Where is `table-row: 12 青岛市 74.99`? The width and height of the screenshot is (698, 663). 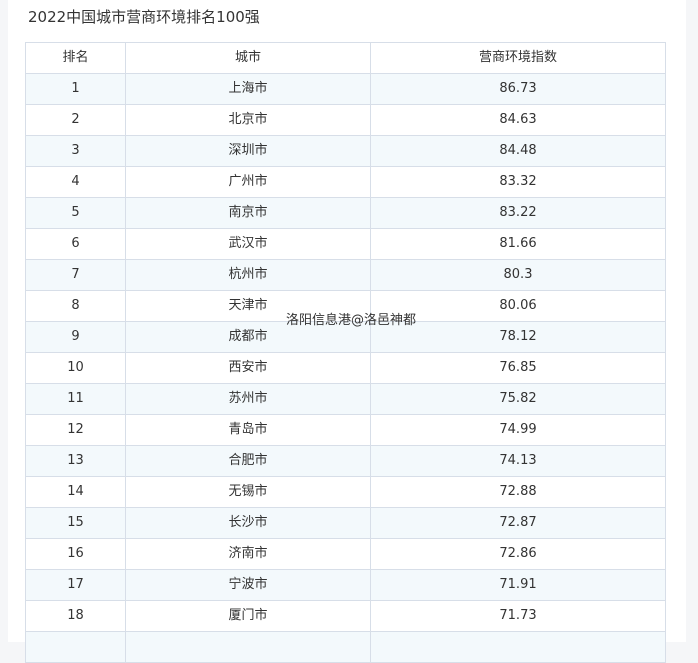 table-row: 12 青岛市 74.99 is located at coordinates (345, 430).